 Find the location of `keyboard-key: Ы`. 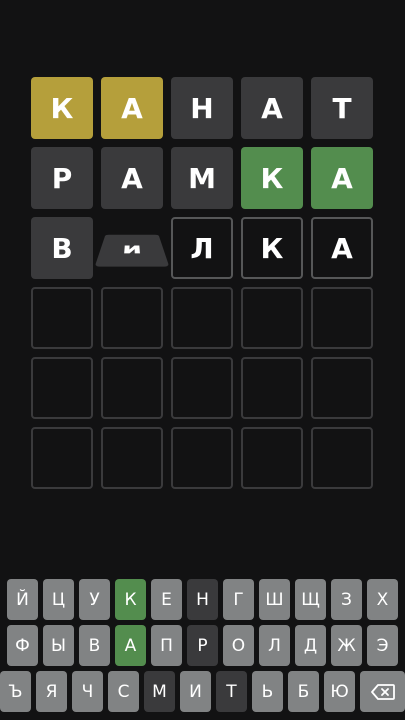

keyboard-key: Ы is located at coordinates (58, 645).